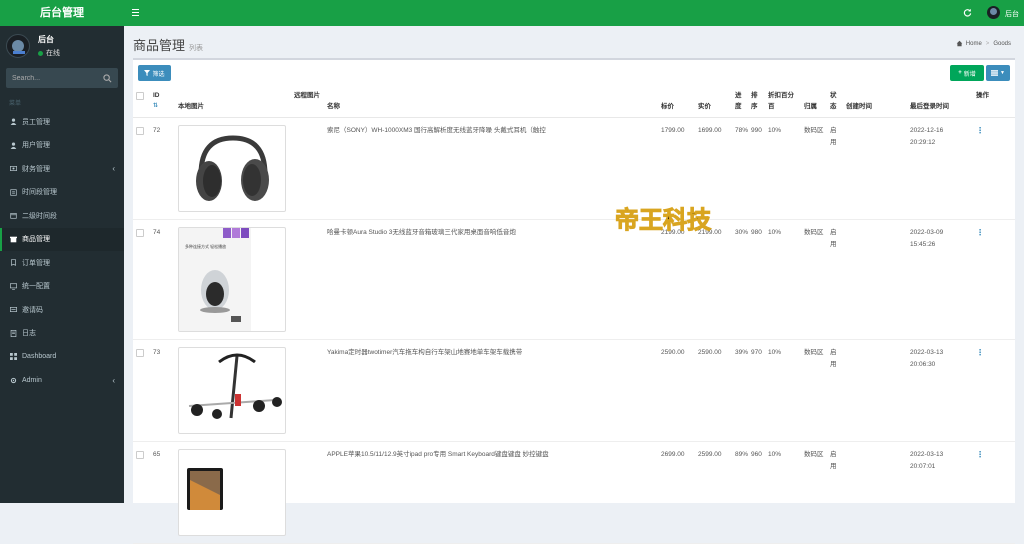 Image resolution: width=1024 pixels, height=544 pixels. What do you see at coordinates (983, 43) in the screenshot?
I see `breadcrumb: Home > Goods` at bounding box center [983, 43].